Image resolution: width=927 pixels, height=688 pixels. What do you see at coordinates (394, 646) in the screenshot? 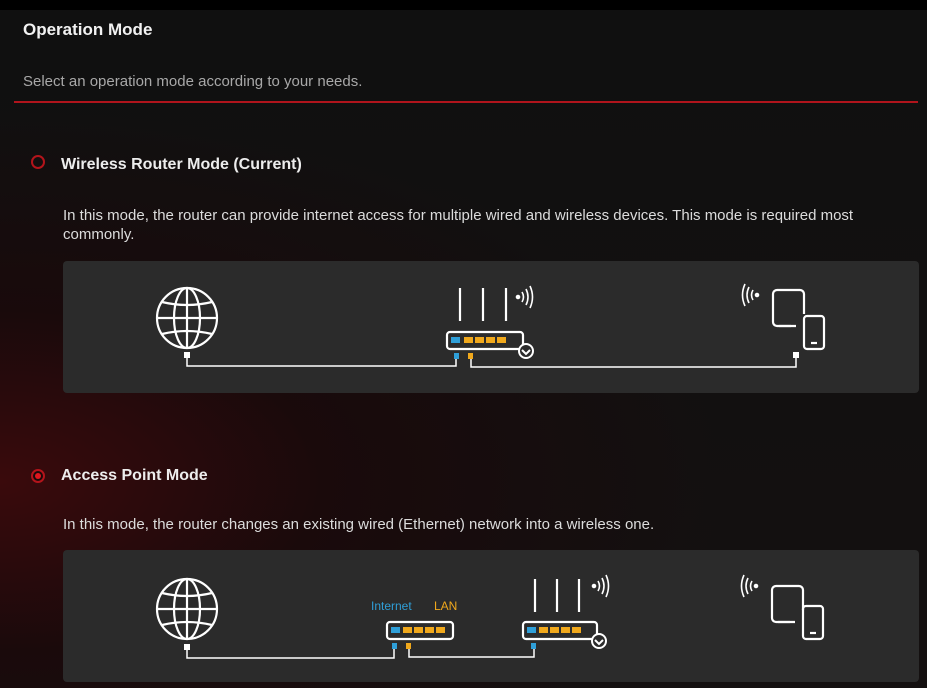
I see `modem-wan-port` at bounding box center [394, 646].